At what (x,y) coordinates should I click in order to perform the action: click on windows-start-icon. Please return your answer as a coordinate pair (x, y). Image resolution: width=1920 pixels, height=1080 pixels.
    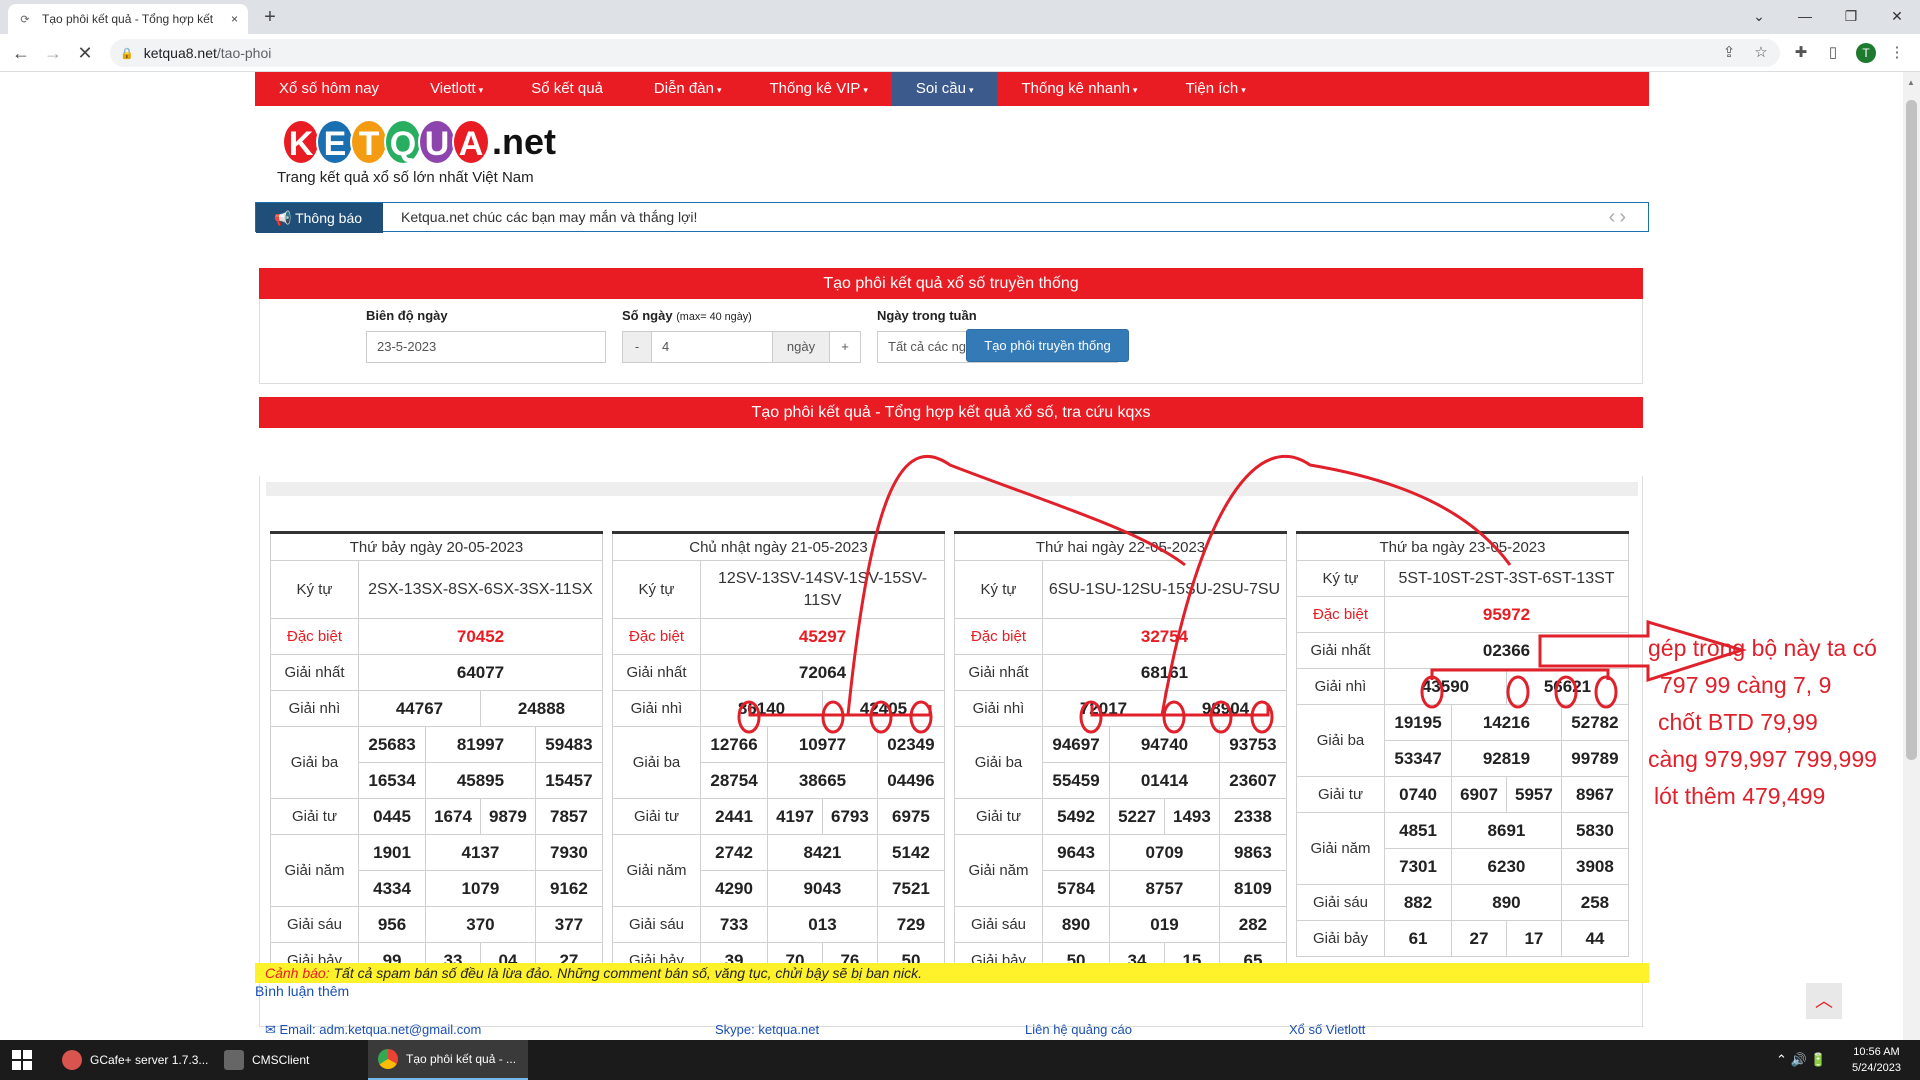
    Looking at the image, I should click on (22, 1060).